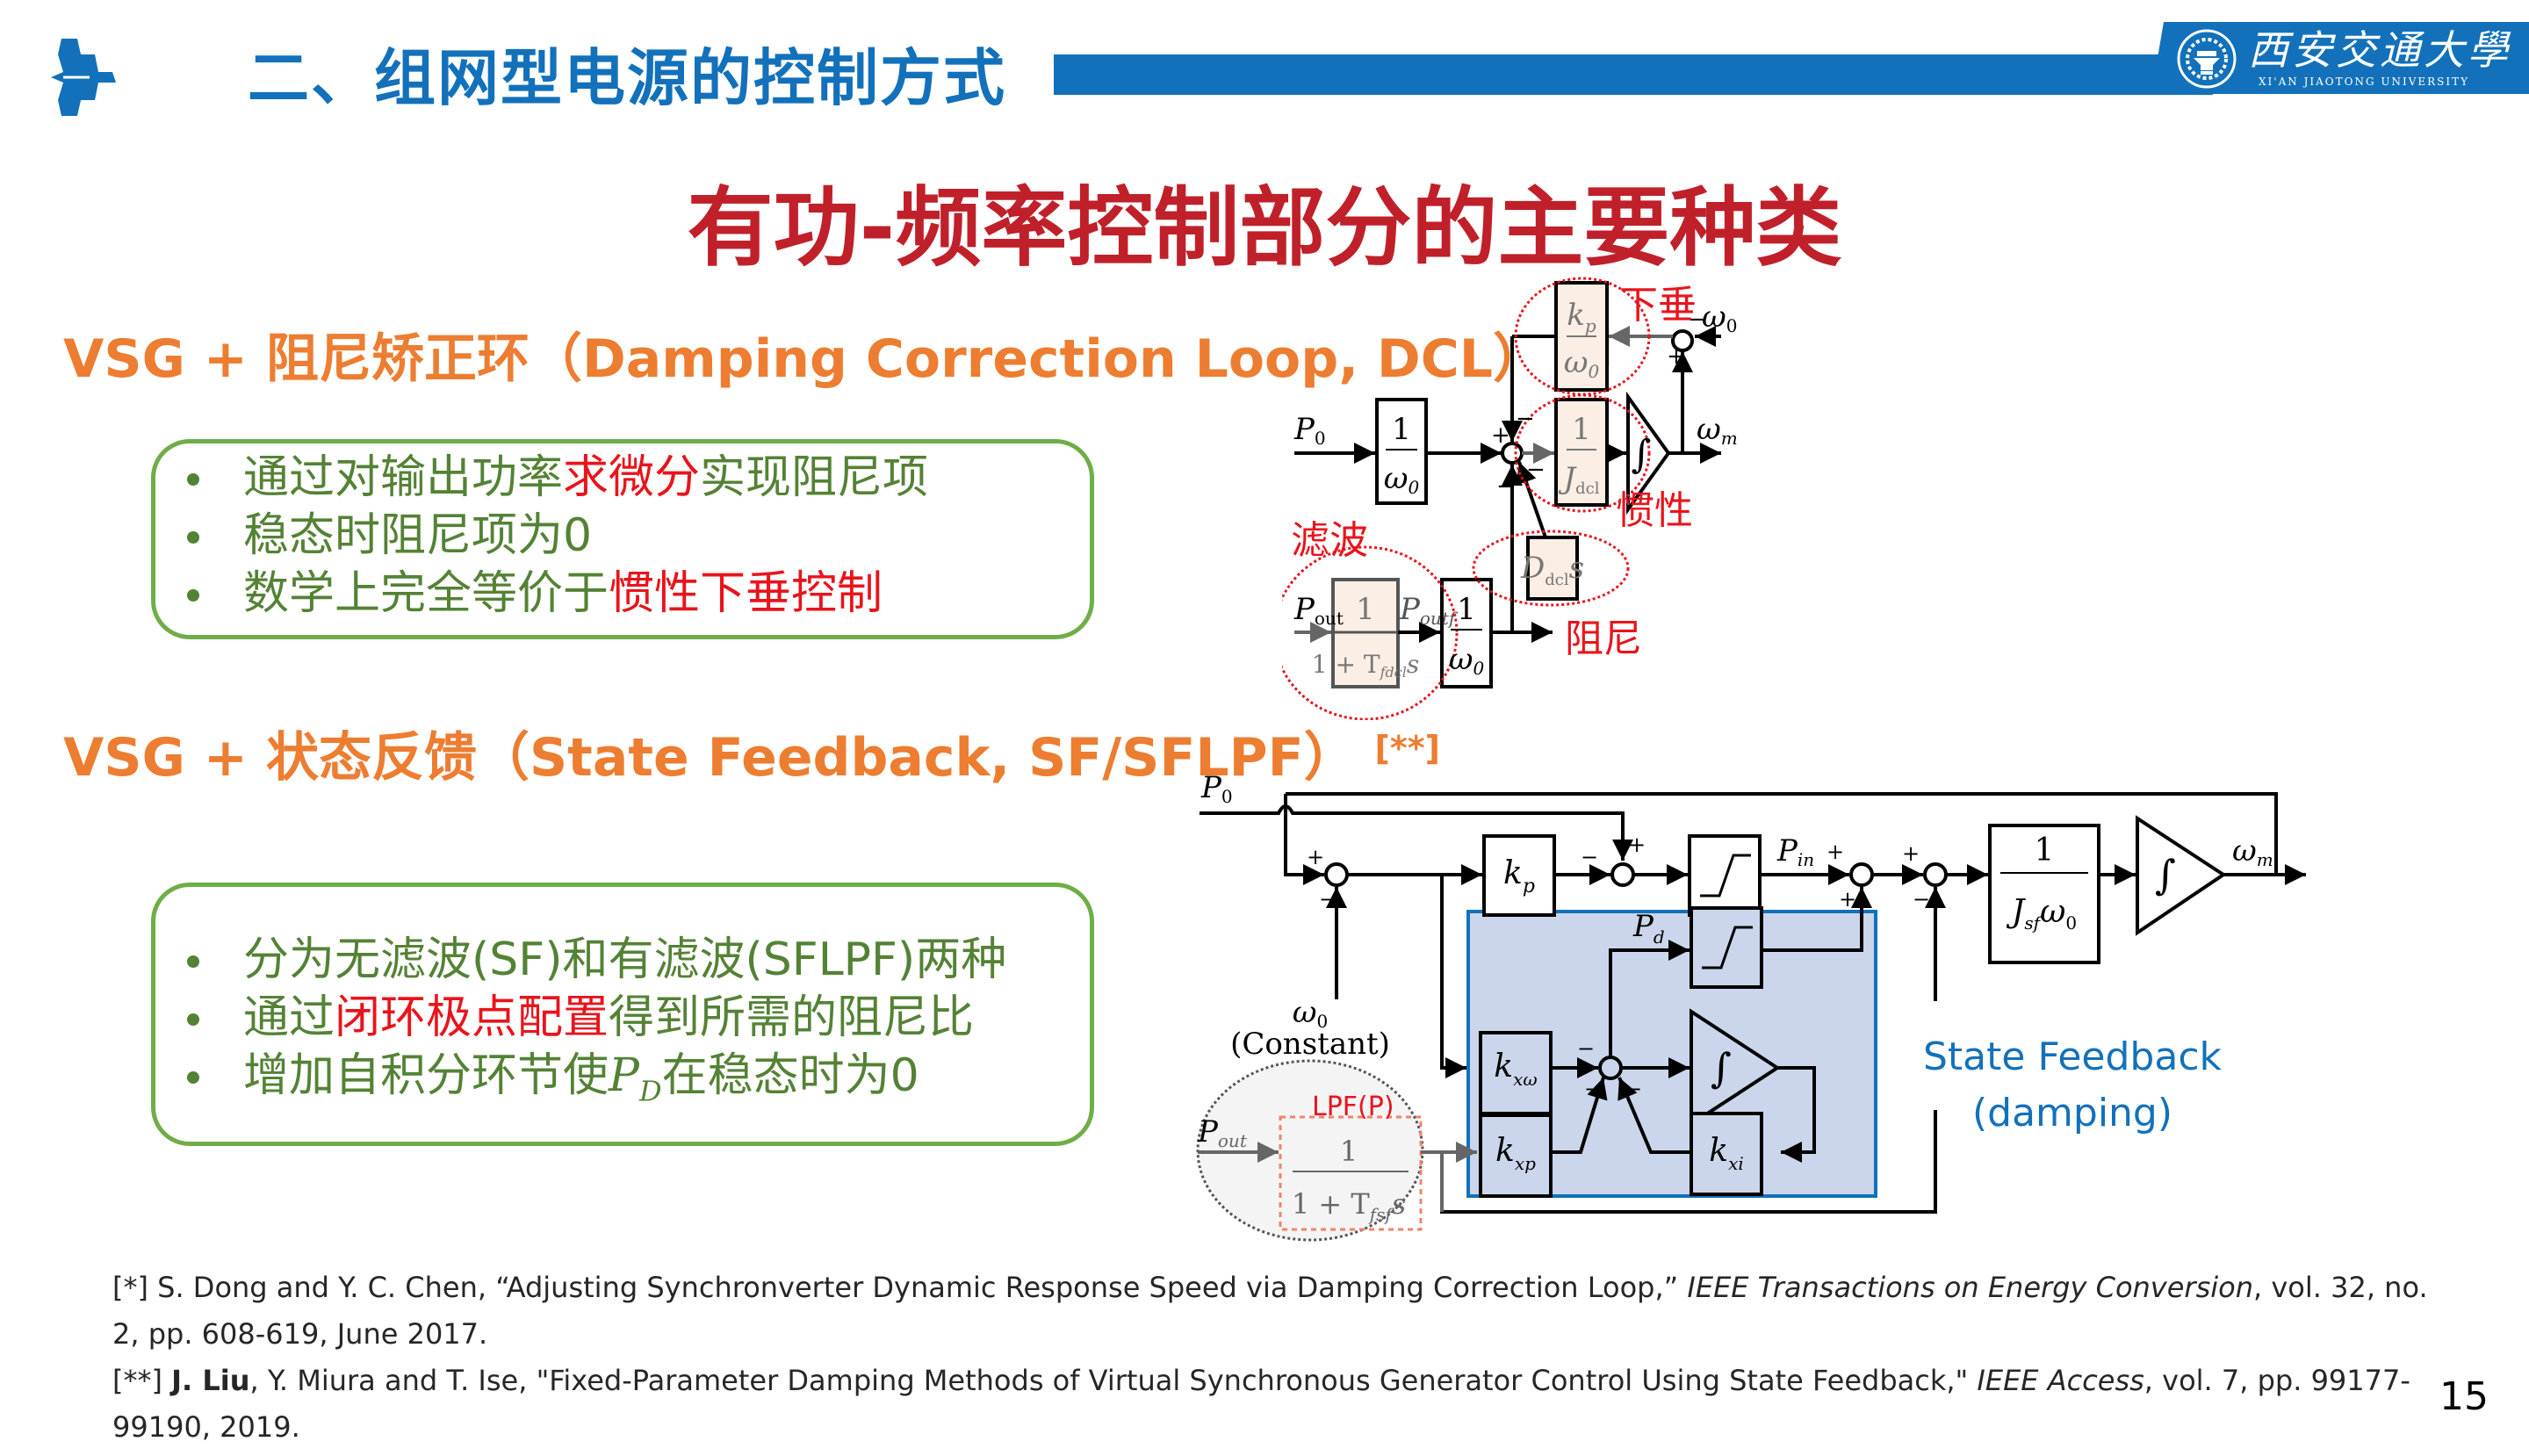 The width and height of the screenshot is (2529, 1456). What do you see at coordinates (1366, 665) in the screenshot?
I see `svg-text: 1 + Tfdcls` at bounding box center [1366, 665].